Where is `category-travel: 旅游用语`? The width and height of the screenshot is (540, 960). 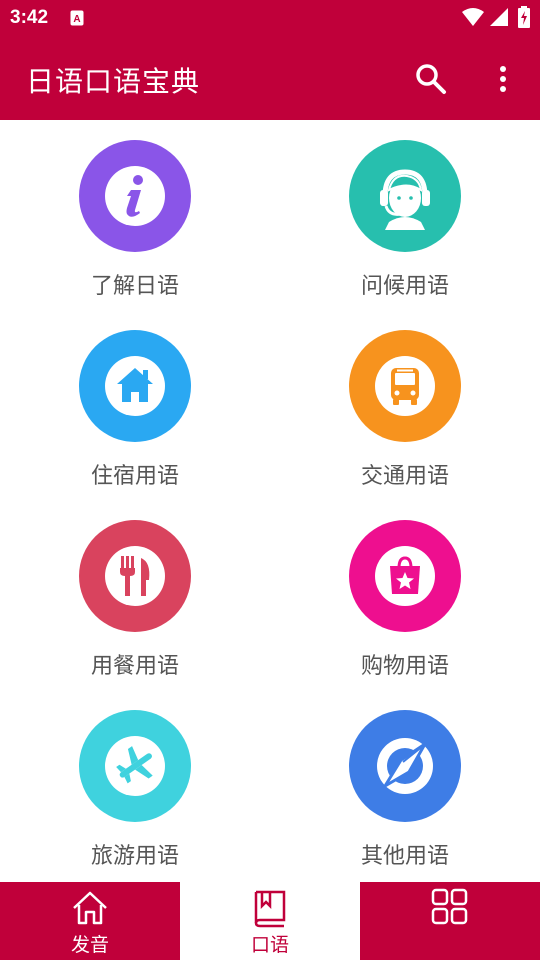 category-travel: 旅游用语 is located at coordinates (135, 780).